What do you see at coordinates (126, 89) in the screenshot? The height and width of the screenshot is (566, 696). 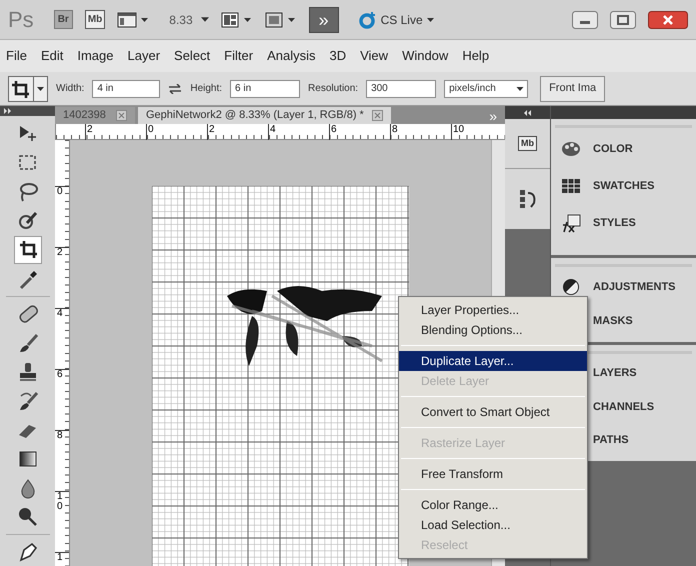 I see `input-field: 4 in` at bounding box center [126, 89].